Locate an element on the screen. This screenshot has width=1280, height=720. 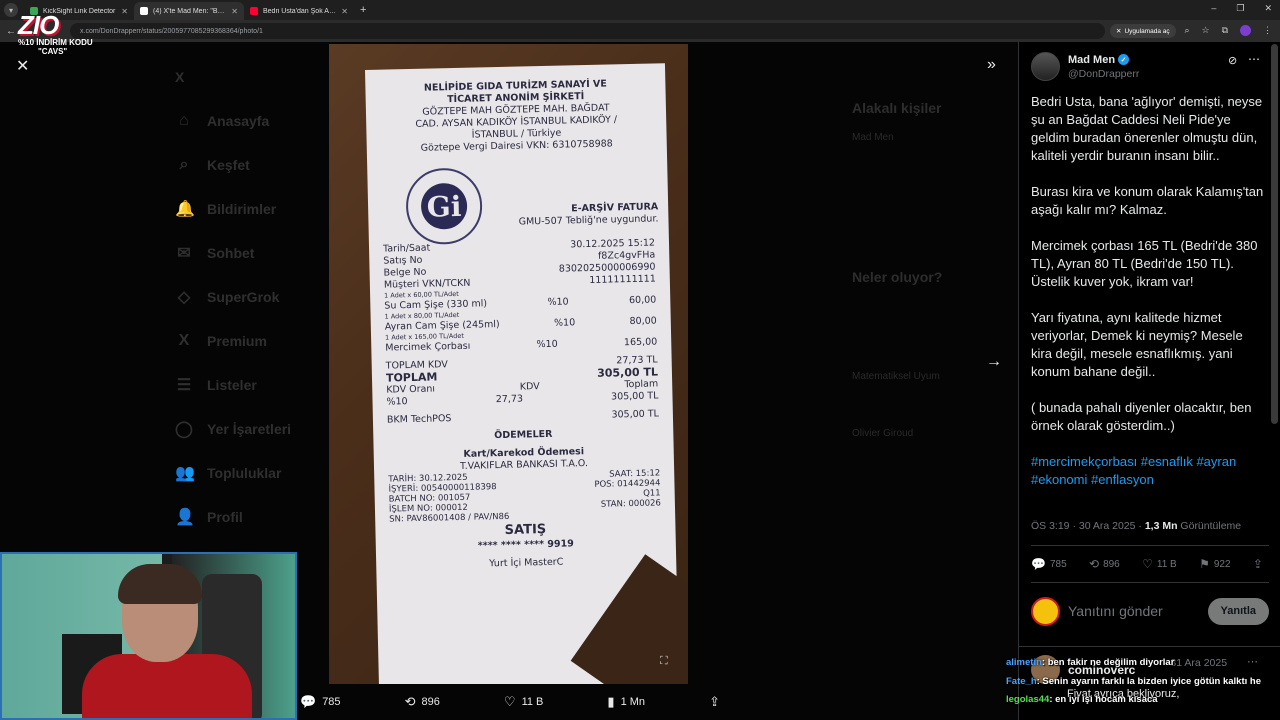
repost-stat: ⟲ 896 is located at coordinates (1104, 564).